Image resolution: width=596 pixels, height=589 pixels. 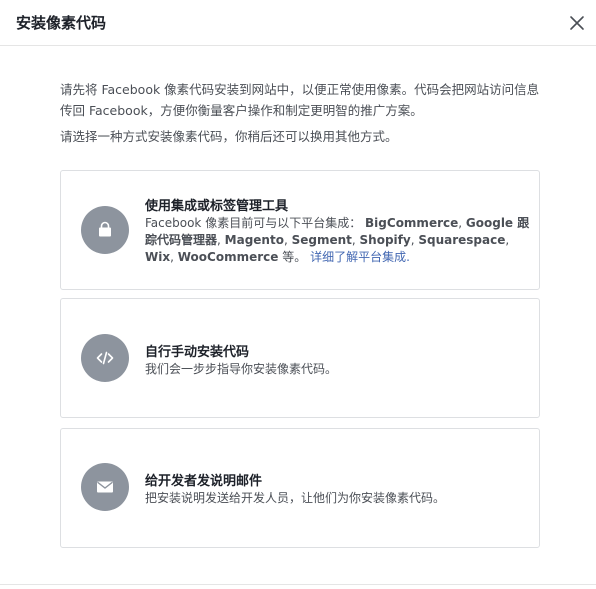 I want to click on learn-more-integrations-link: 详细了解平台集成., so click(x=360, y=257).